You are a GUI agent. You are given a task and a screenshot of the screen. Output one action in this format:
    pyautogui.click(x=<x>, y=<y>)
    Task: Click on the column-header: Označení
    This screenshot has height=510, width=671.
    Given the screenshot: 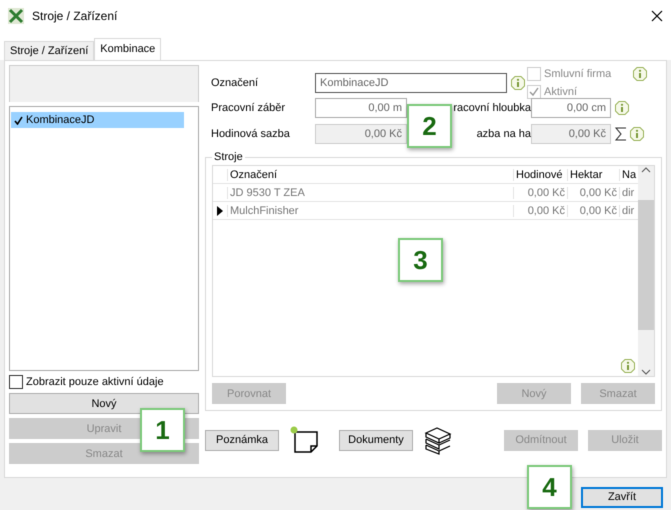 What is the action you would take?
    pyautogui.click(x=370, y=174)
    